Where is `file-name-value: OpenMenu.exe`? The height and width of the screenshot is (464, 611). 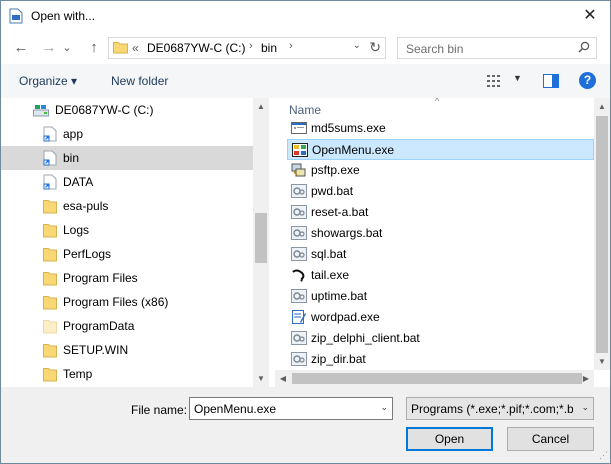 file-name-value: OpenMenu.exe is located at coordinates (235, 409).